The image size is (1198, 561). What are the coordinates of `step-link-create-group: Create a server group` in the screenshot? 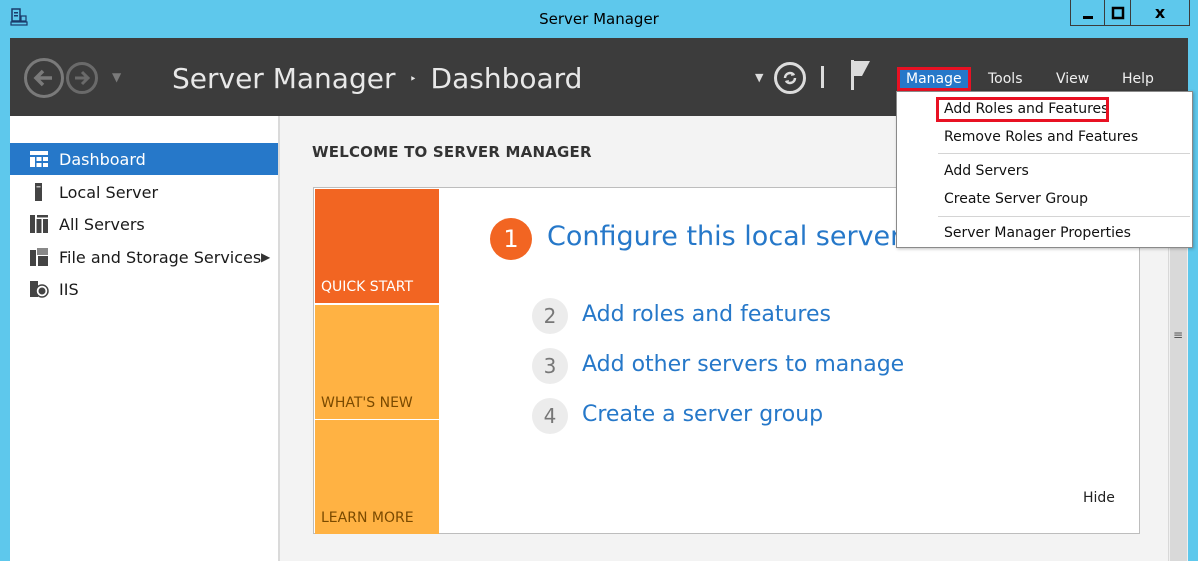 It's located at (702, 414).